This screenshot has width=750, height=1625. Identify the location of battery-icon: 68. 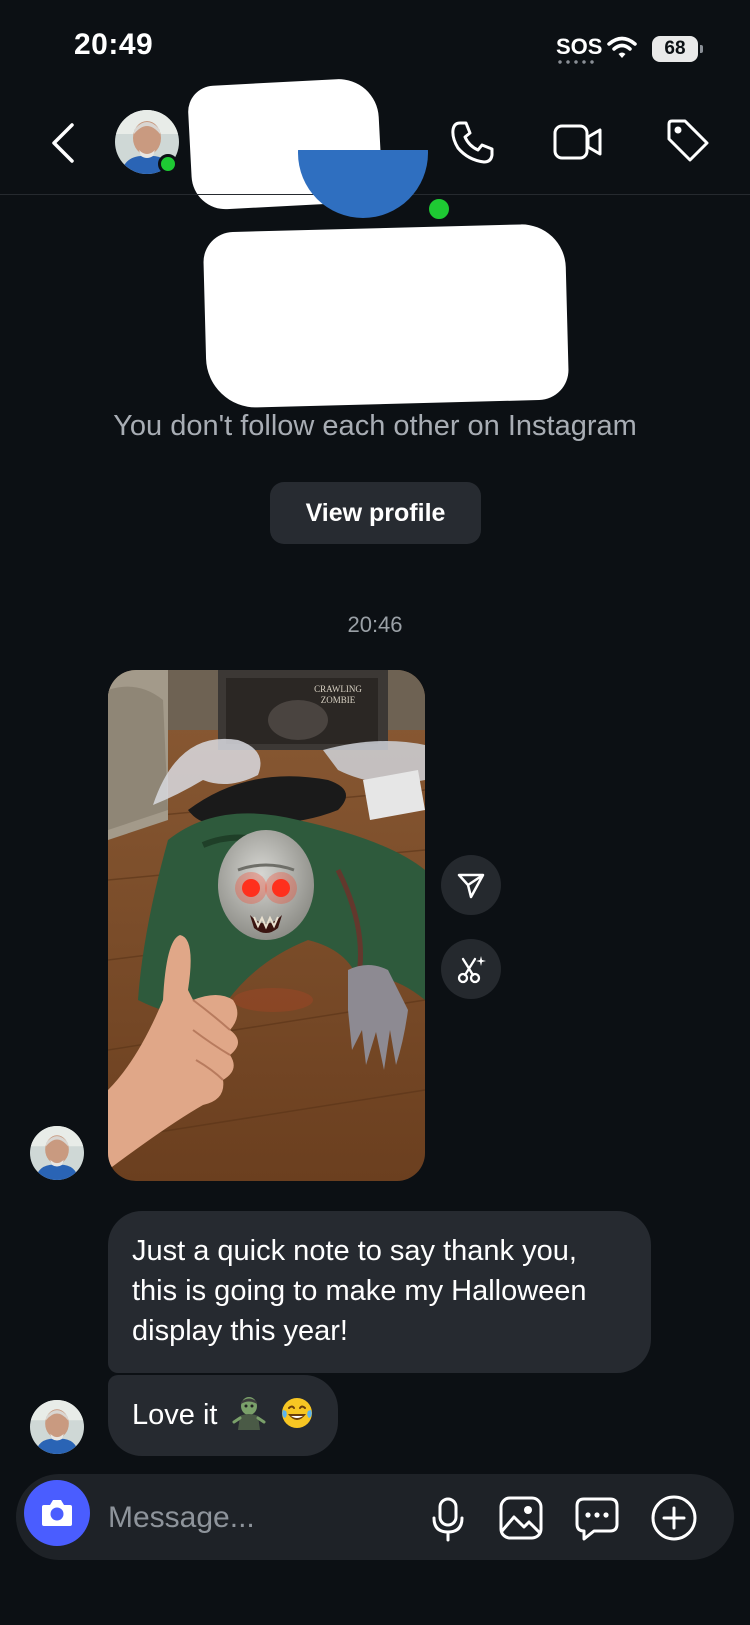
(677, 49).